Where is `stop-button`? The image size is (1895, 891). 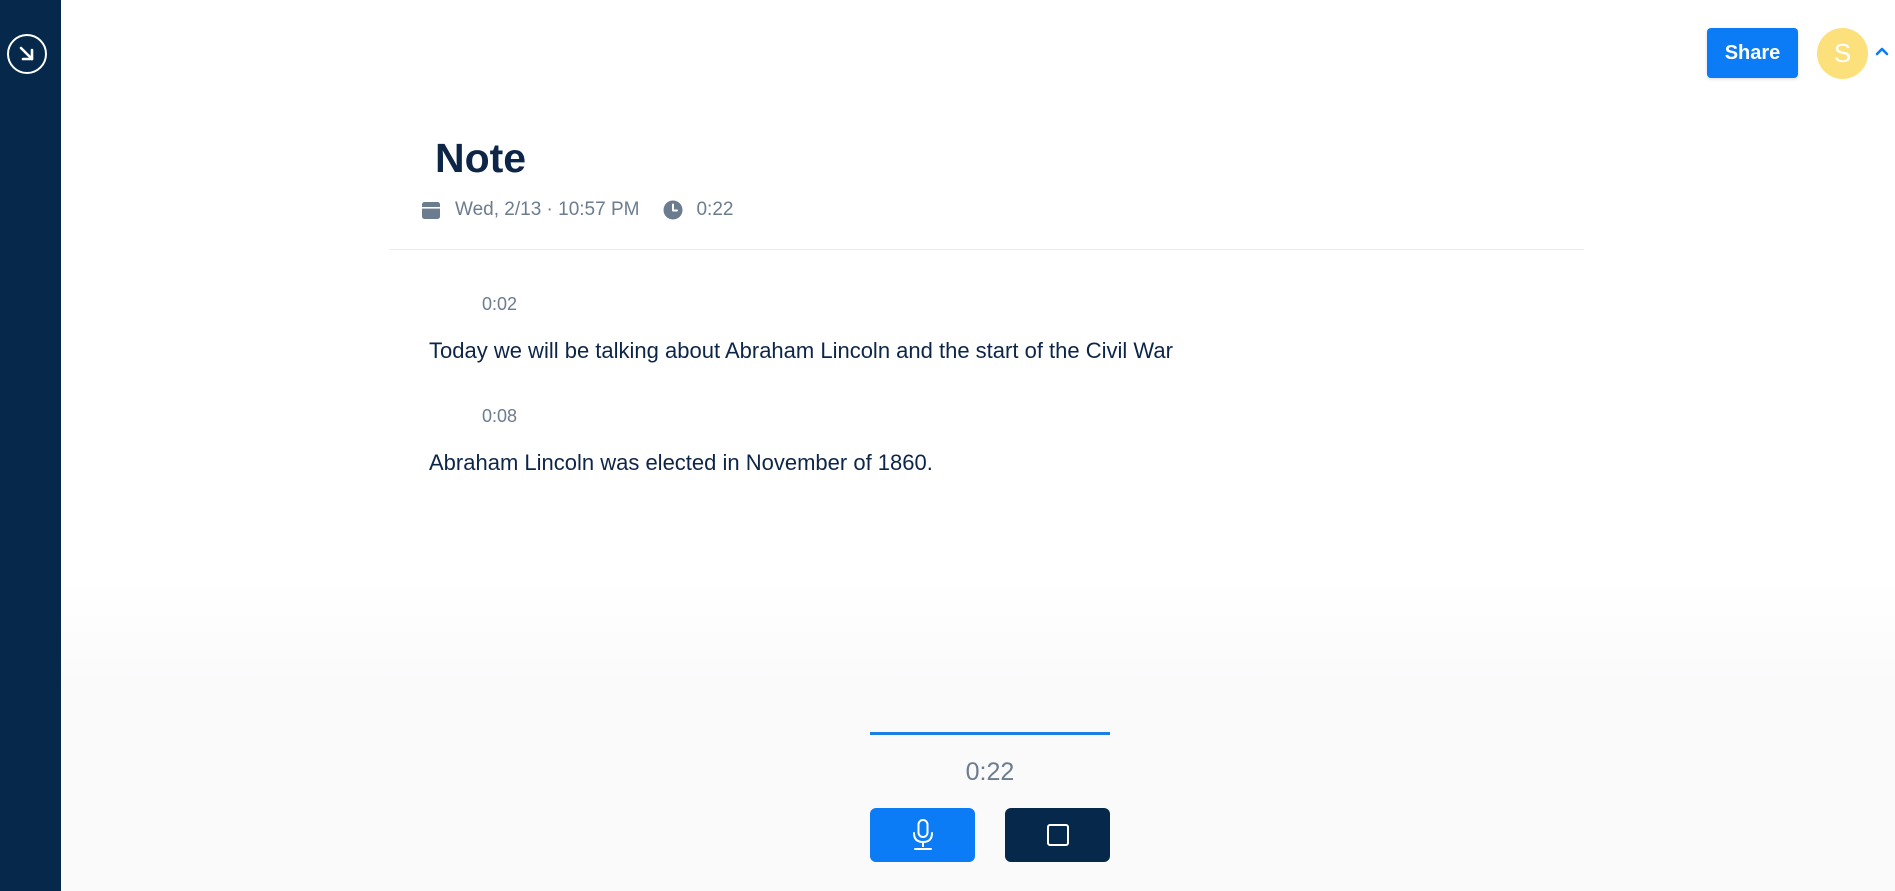 stop-button is located at coordinates (1057, 835).